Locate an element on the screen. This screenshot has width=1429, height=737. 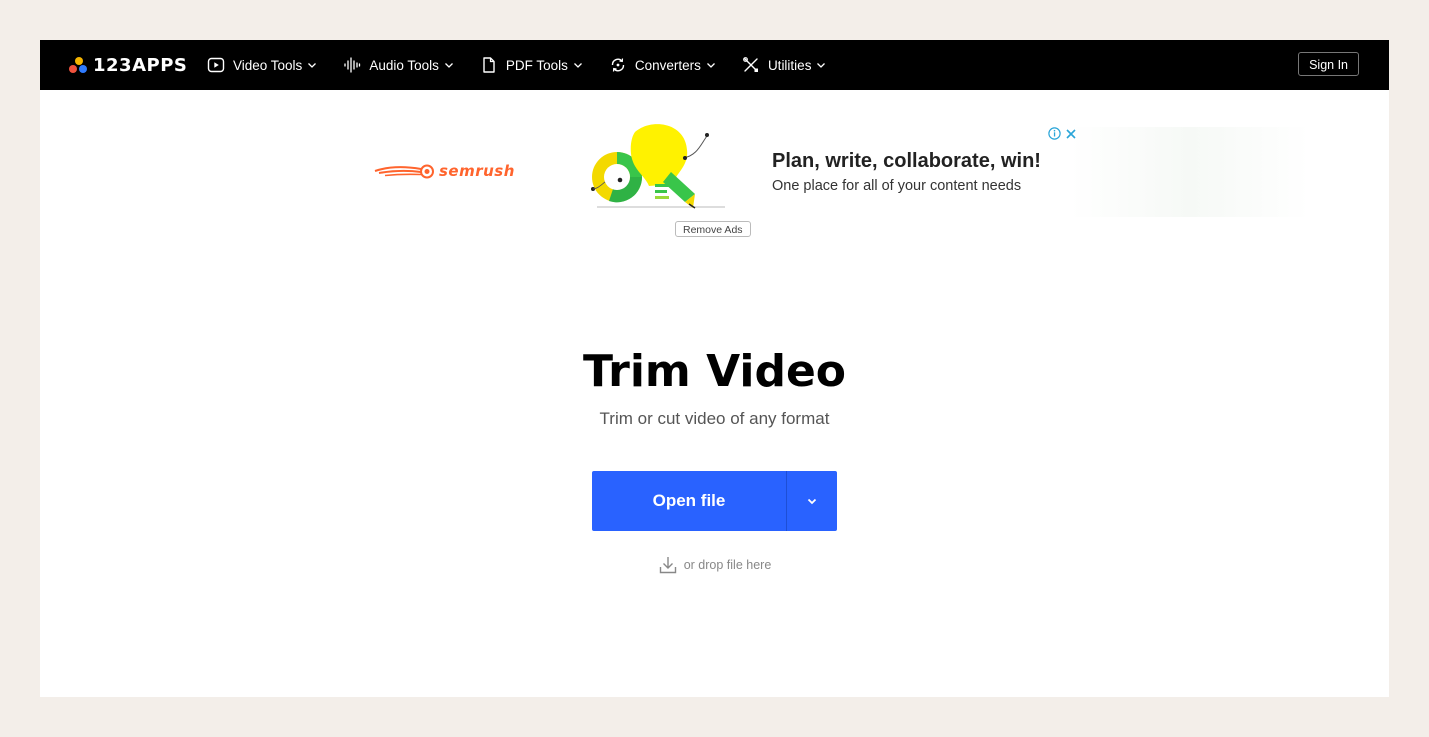
ad-subtitle: One place for all of your content needs is located at coordinates (897, 186).